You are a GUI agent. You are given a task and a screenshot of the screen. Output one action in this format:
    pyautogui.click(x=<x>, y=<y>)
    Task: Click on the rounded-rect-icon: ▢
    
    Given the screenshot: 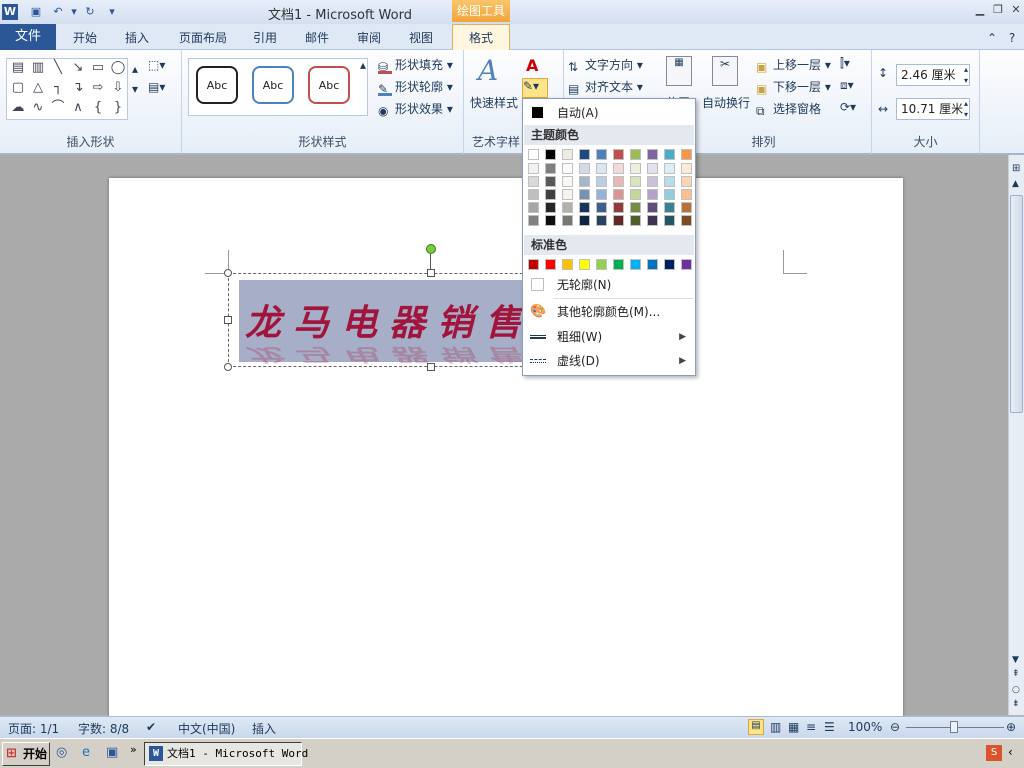 What is the action you would take?
    pyautogui.click(x=18, y=88)
    